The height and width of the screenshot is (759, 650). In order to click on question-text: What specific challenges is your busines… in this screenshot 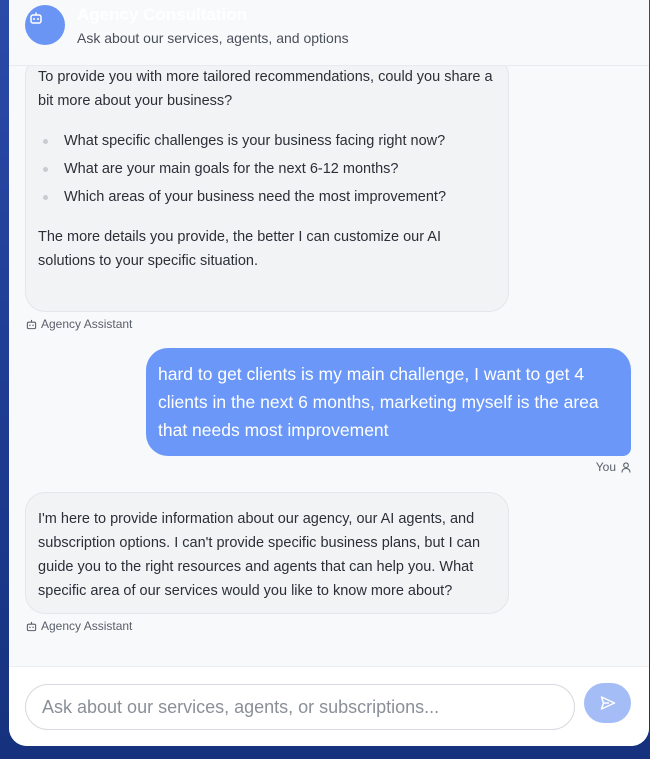, I will do `click(255, 141)`.